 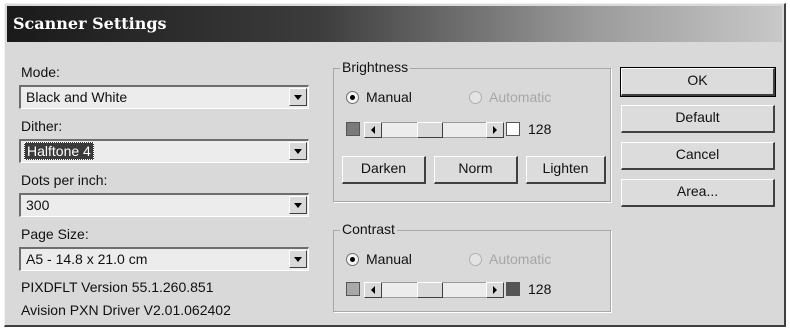 What do you see at coordinates (55, 234) in the screenshot?
I see `page-size-label: Page Size:` at bounding box center [55, 234].